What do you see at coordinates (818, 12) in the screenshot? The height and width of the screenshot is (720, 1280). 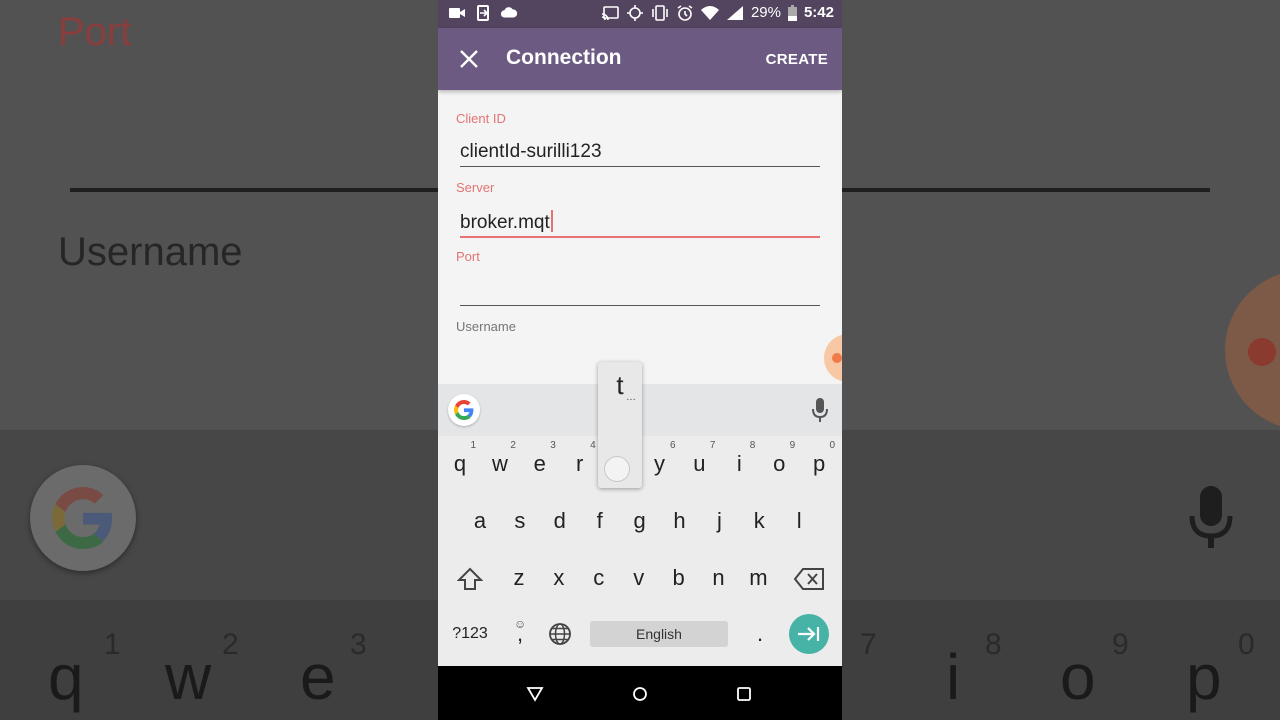 I see `clock: 5:42` at bounding box center [818, 12].